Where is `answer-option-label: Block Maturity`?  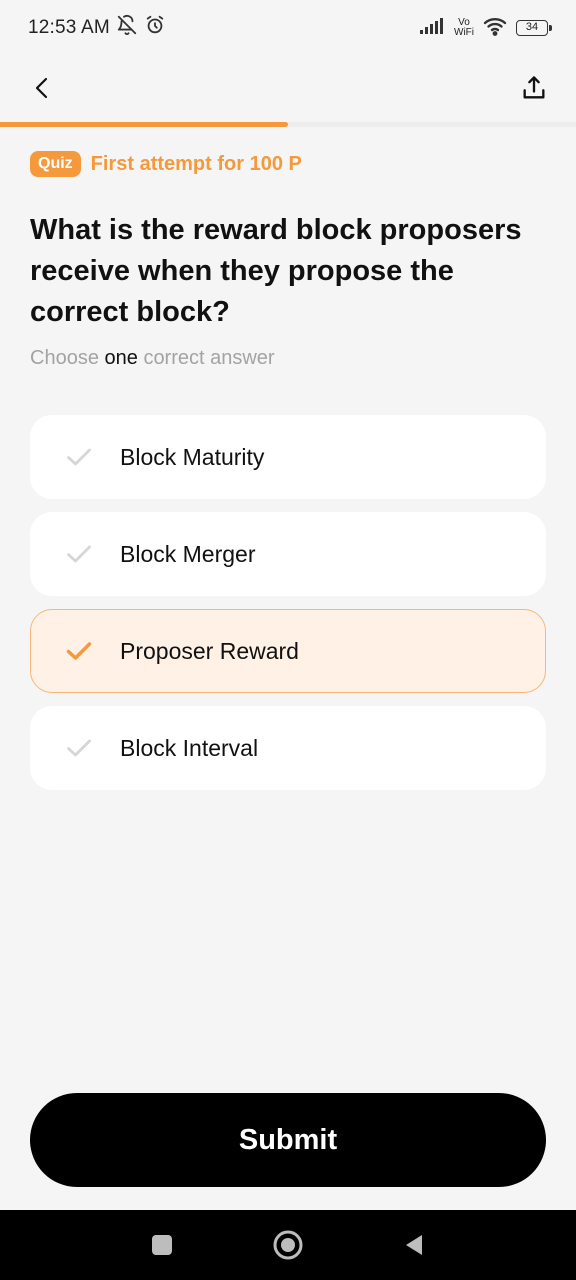 answer-option-label: Block Maturity is located at coordinates (192, 456).